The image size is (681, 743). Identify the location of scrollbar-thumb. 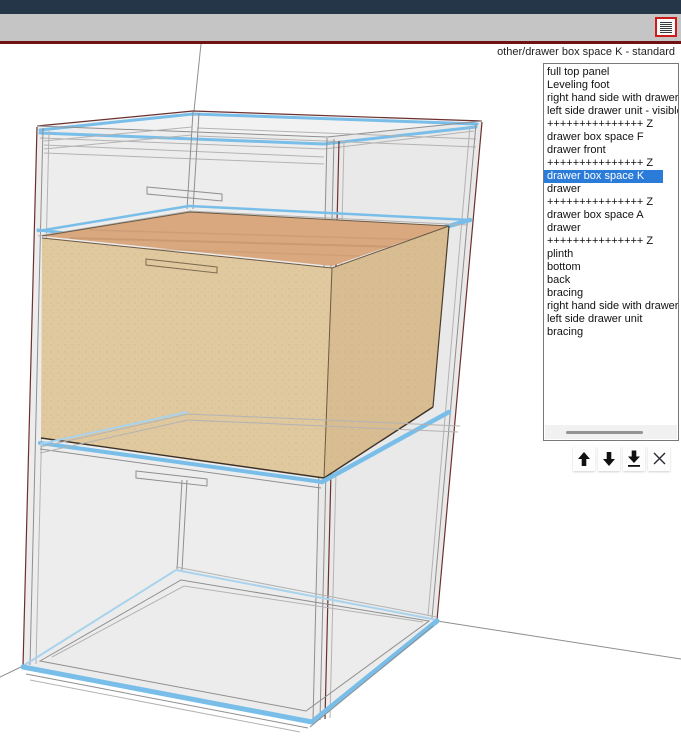
(604, 432).